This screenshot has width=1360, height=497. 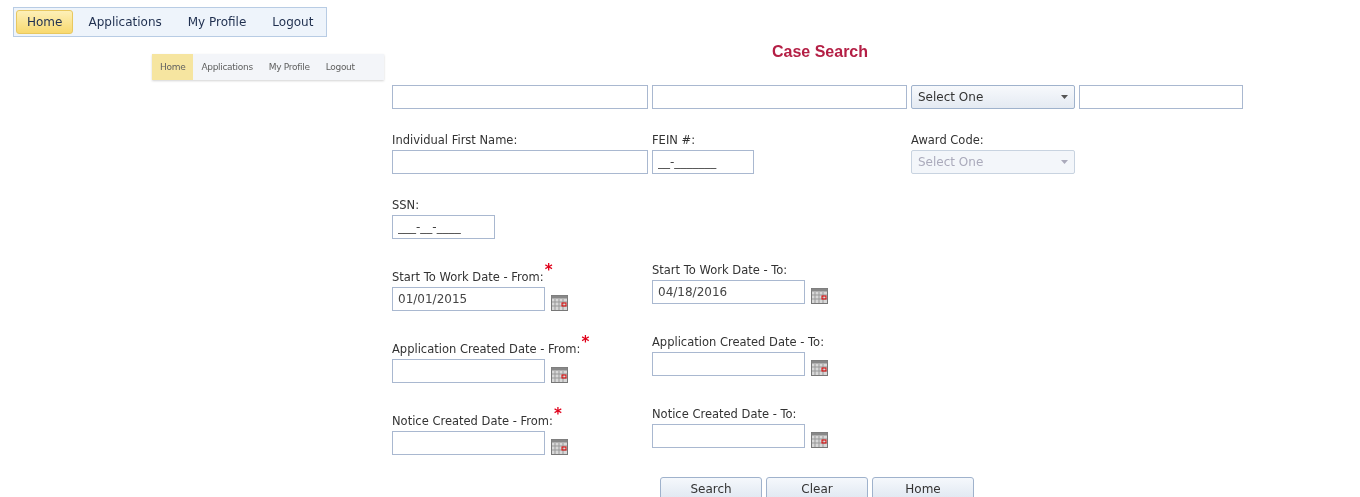 I want to click on field-label: Start To Work Date - From:, so click(x=468, y=277).